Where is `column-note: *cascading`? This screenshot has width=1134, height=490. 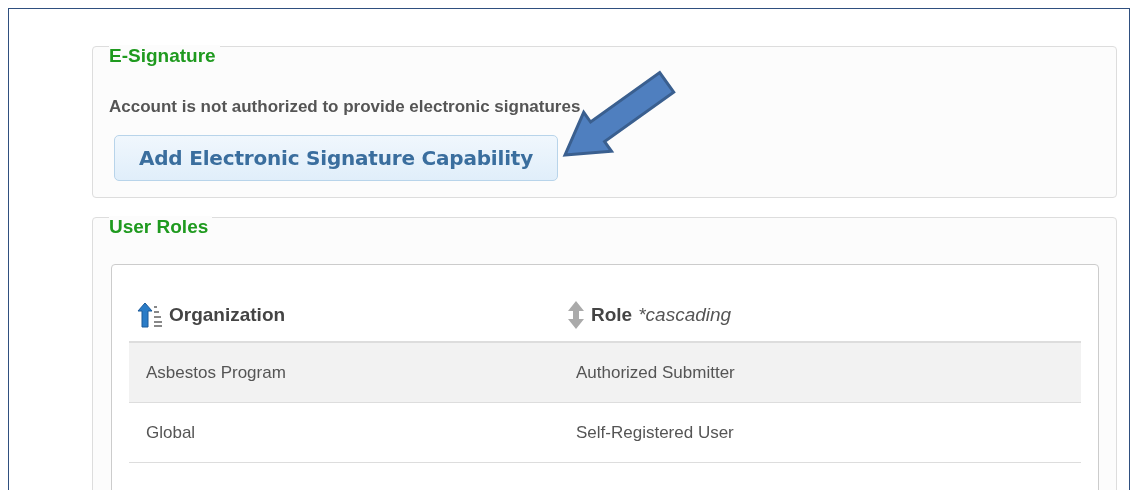 column-note: *cascading is located at coordinates (685, 315).